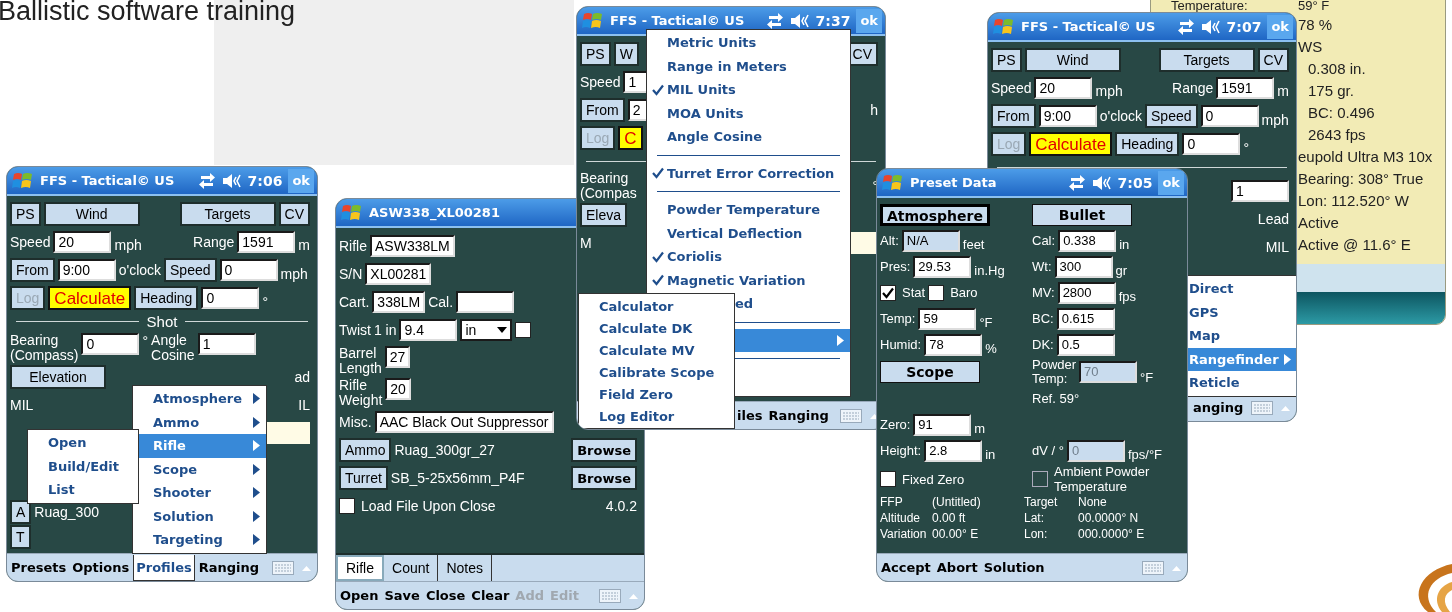  Describe the element at coordinates (1014, 567) in the screenshot. I see `menu-bar-item: Solution` at that location.